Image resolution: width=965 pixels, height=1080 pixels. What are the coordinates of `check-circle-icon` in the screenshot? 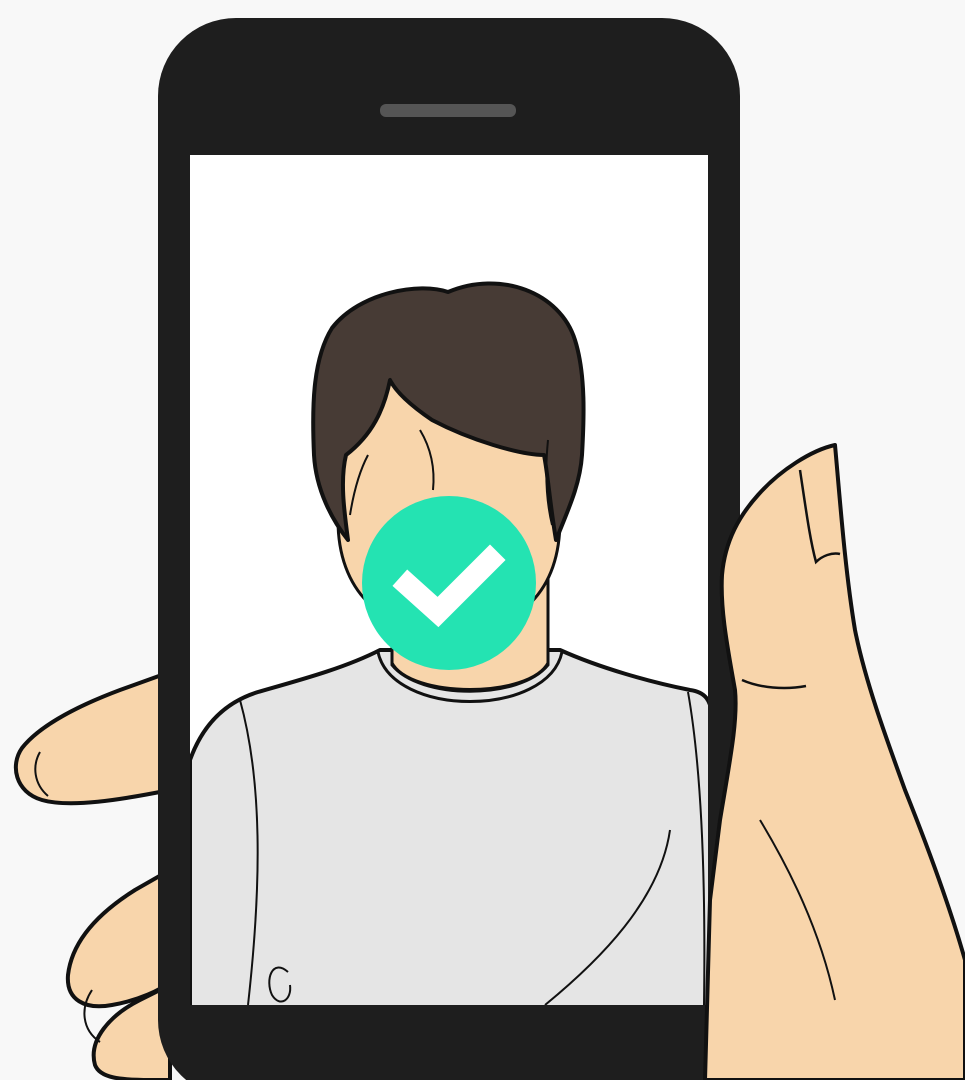 It's located at (449, 583).